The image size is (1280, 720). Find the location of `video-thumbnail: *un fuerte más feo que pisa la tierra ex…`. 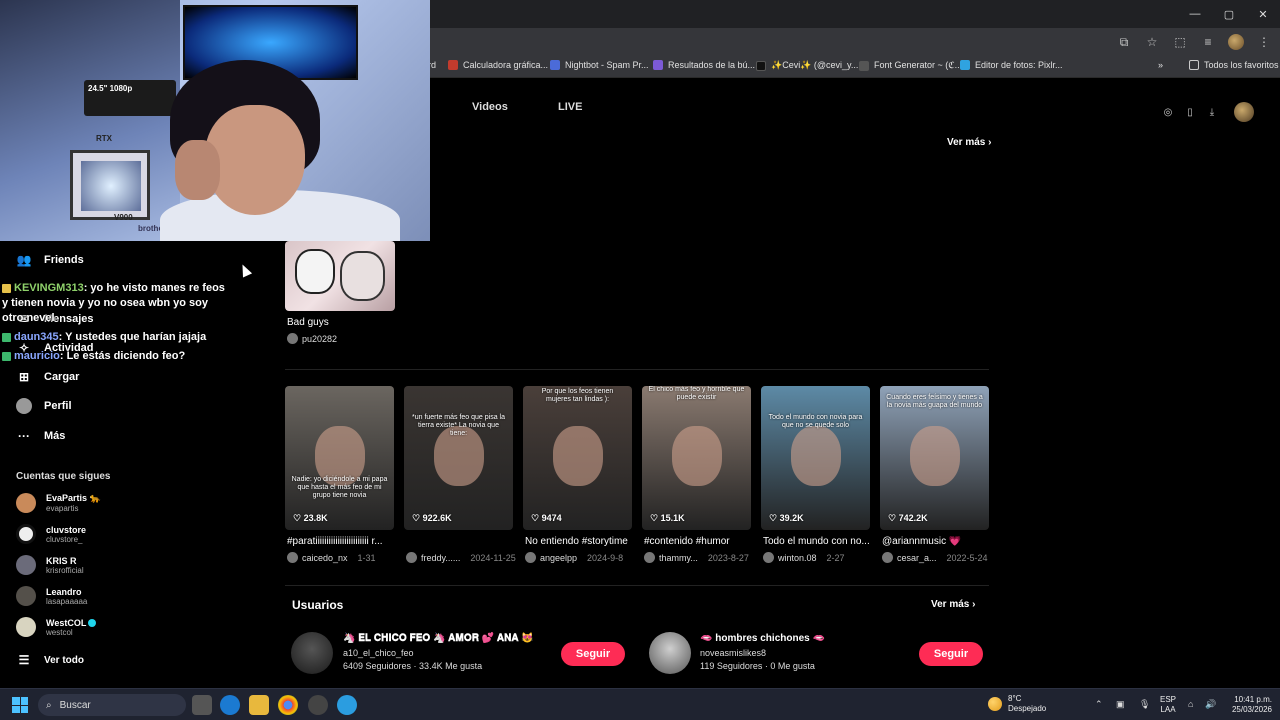

video-thumbnail: *un fuerte más feo que pisa la tierra ex… is located at coordinates (458, 458).